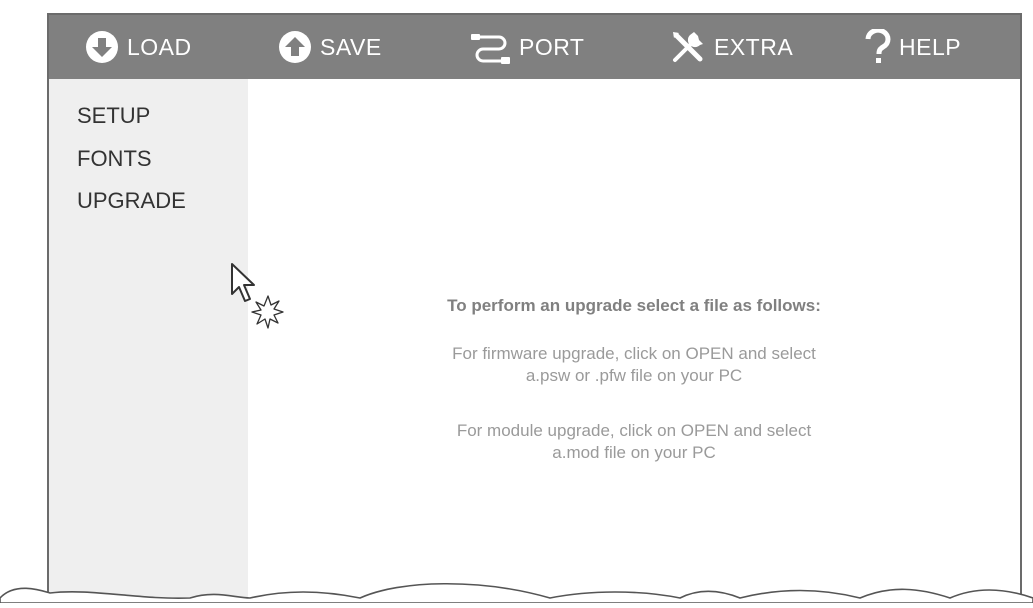 Image resolution: width=1033 pixels, height=608 pixels. What do you see at coordinates (634, 452) in the screenshot?
I see `module-line-2: a.mod file on your PC` at bounding box center [634, 452].